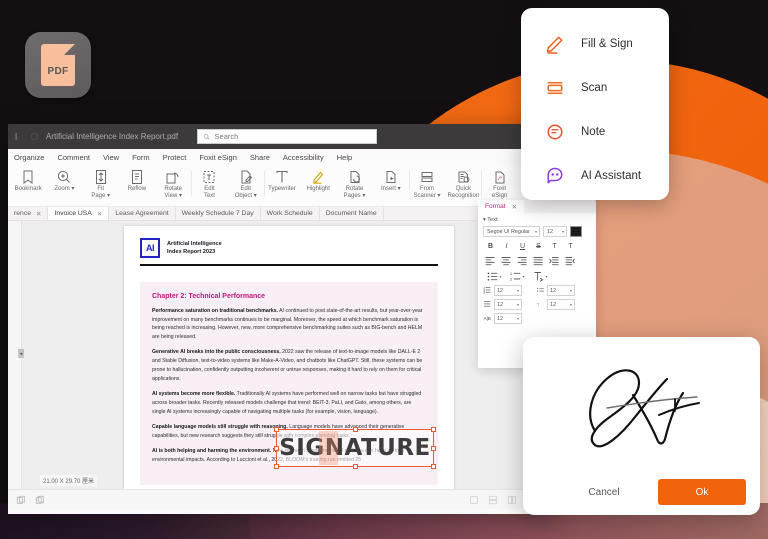 The height and width of the screenshot is (539, 768). Describe the element at coordinates (433, 448) in the screenshot. I see `resize-handle-middle-right` at that location.